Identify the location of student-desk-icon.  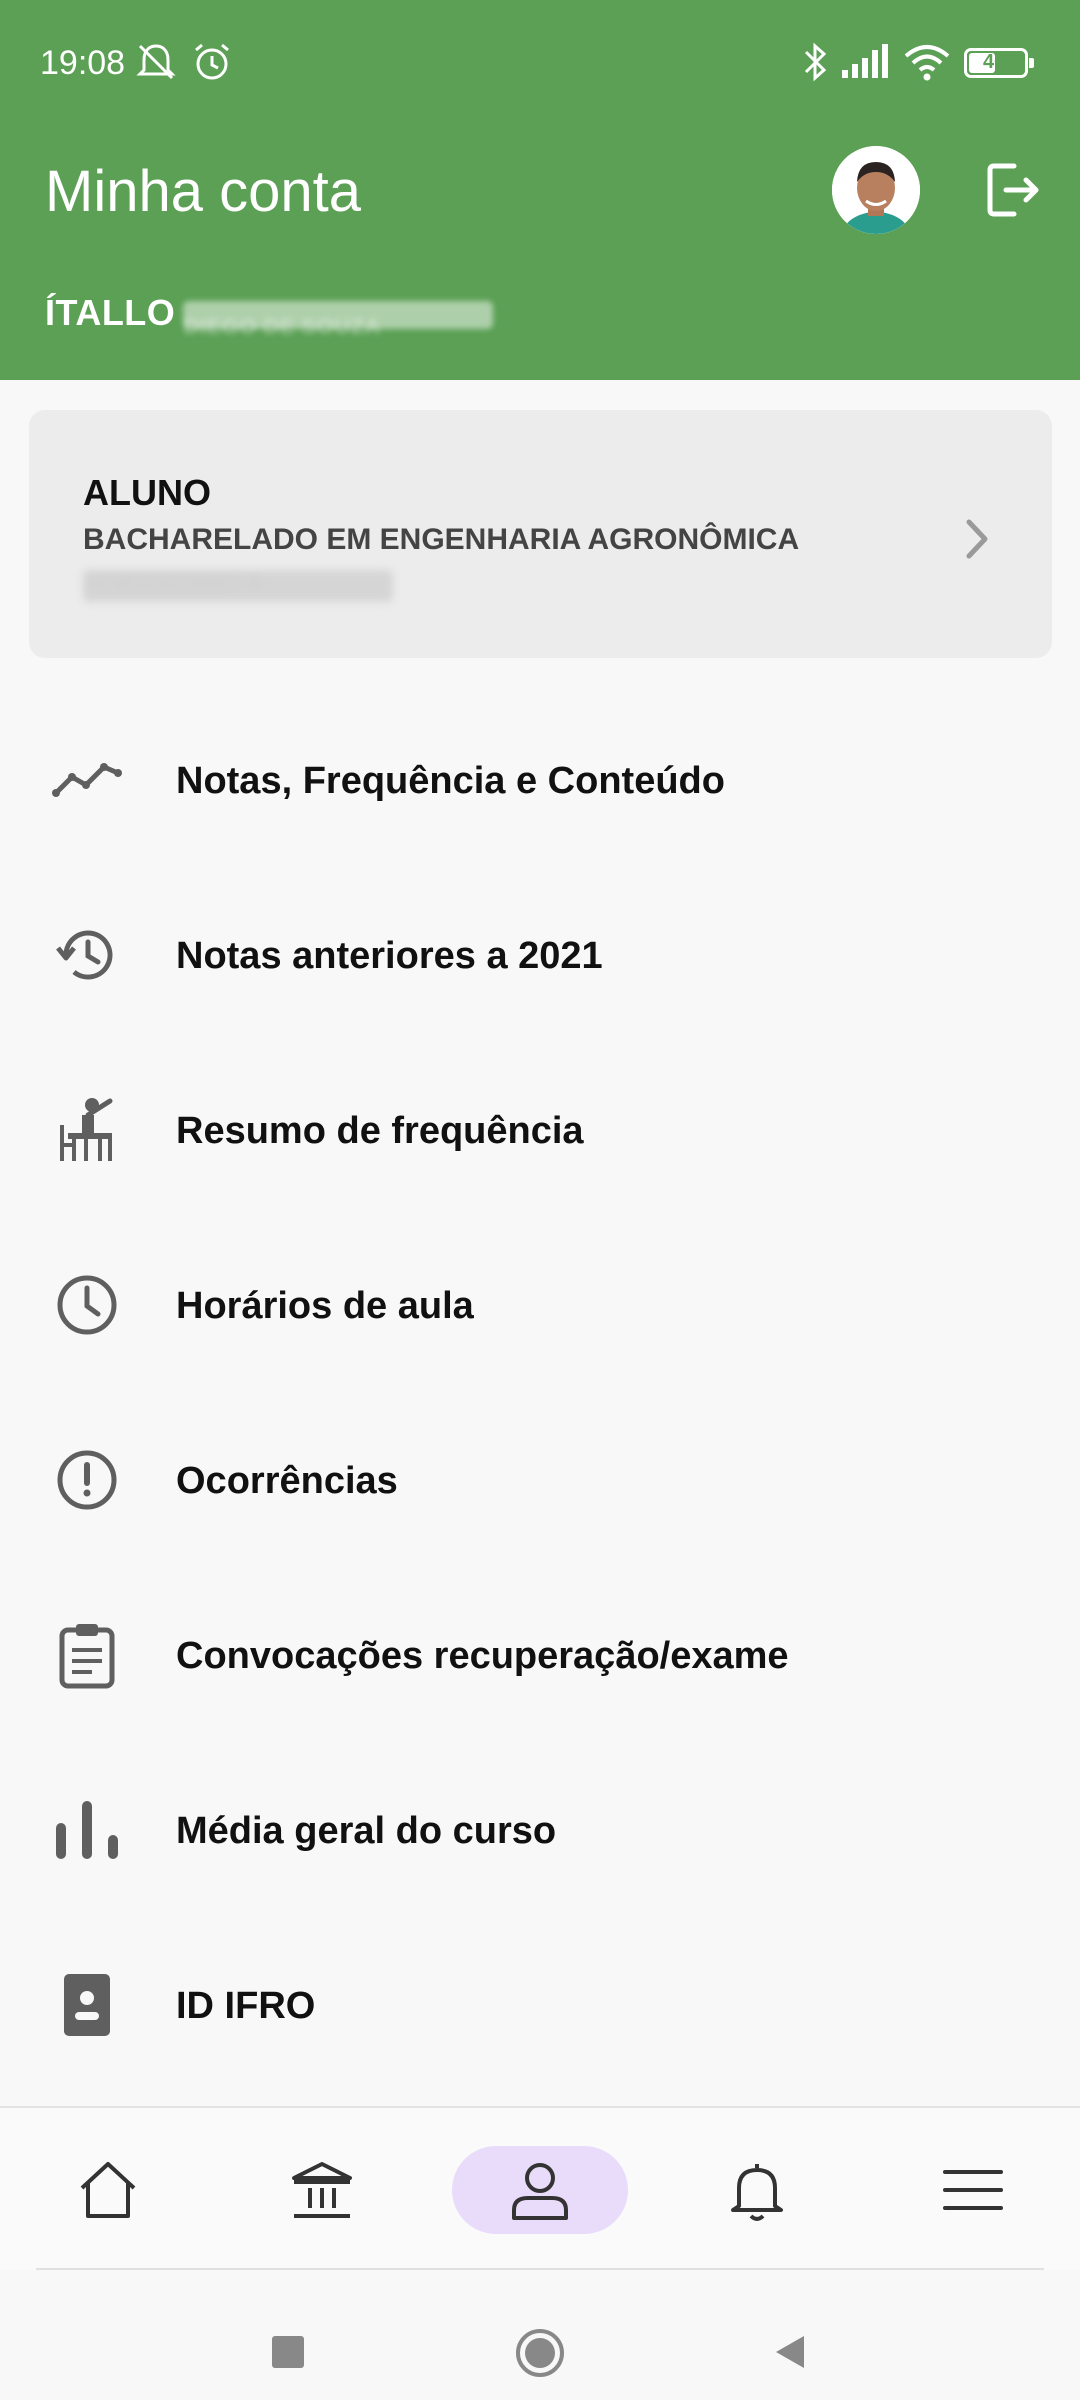
(86, 1129).